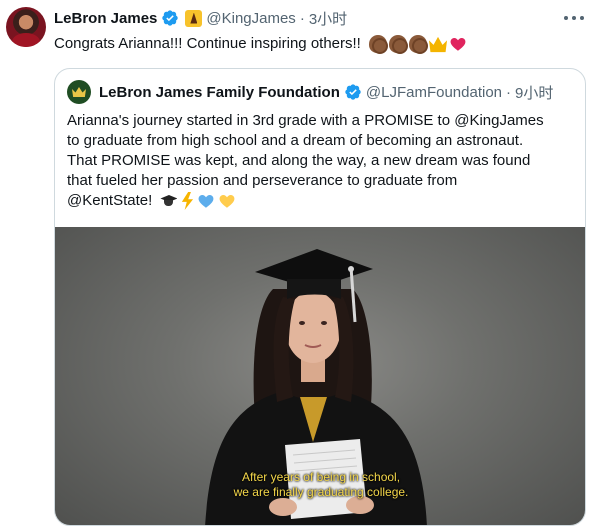  I want to click on graduation-cap-icon, so click(168, 200).